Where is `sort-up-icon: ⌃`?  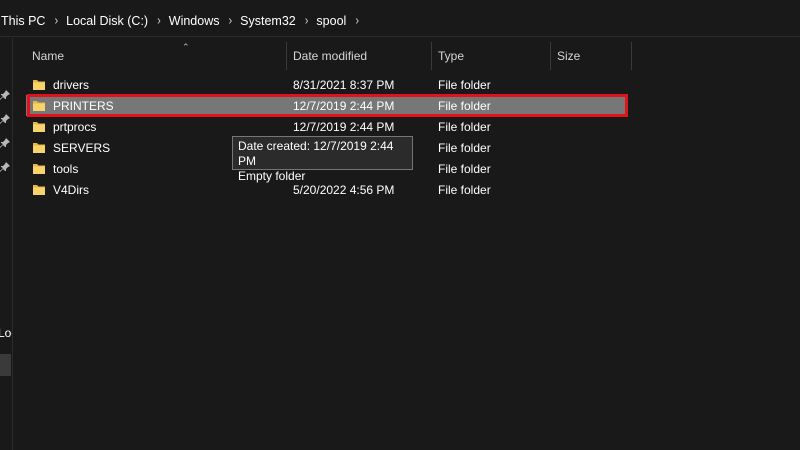 sort-up-icon: ⌃ is located at coordinates (186, 47).